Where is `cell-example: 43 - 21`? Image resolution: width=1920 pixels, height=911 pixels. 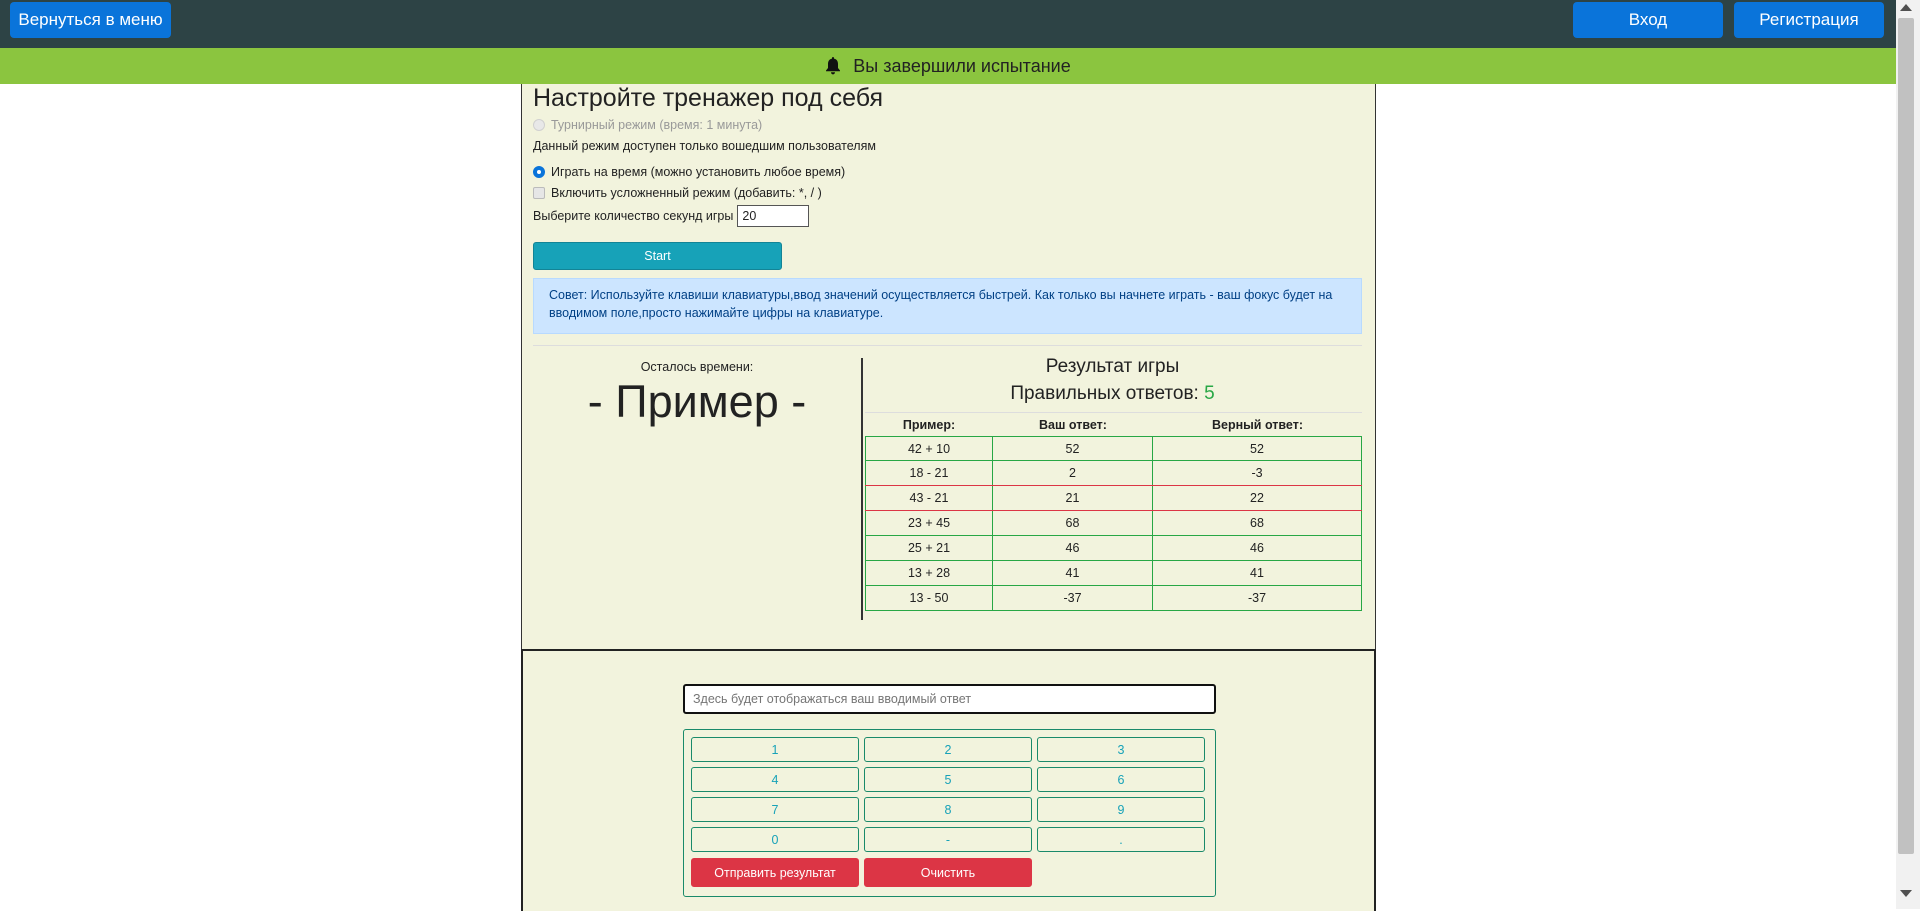 cell-example: 43 - 21 is located at coordinates (929, 498).